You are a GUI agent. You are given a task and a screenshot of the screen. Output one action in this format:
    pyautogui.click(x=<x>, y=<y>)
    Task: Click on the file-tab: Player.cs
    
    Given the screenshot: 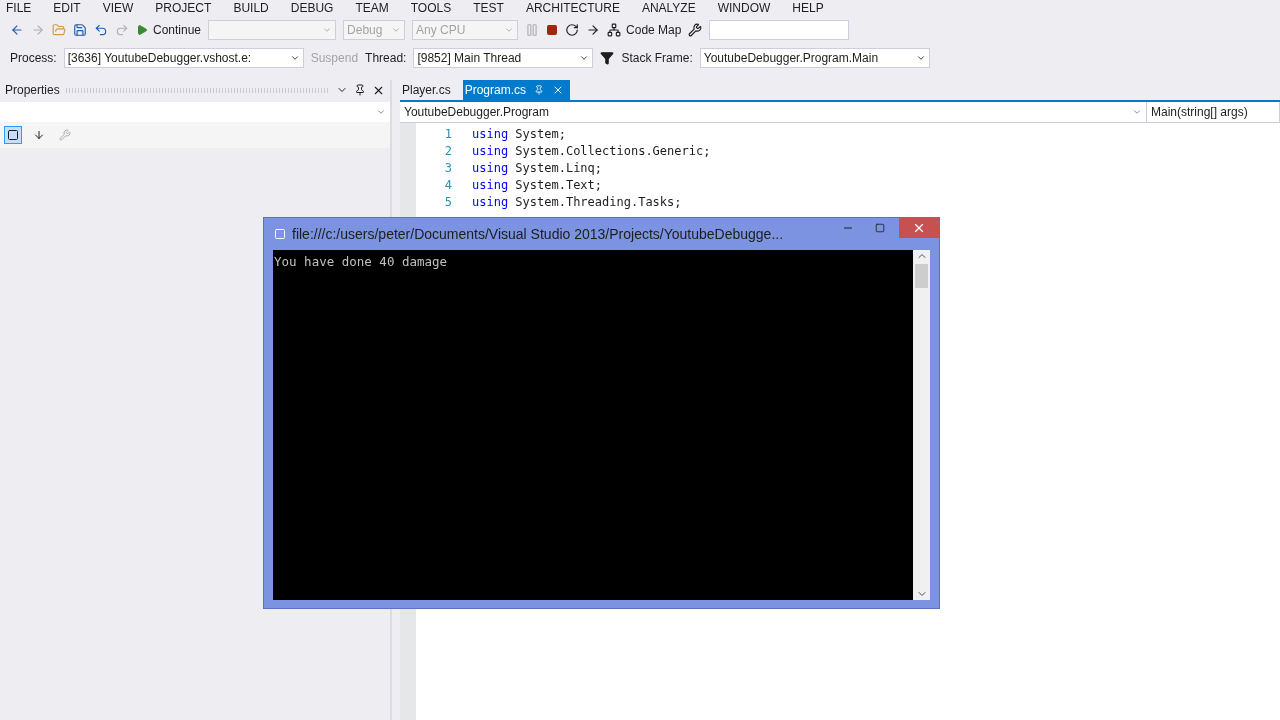 What is the action you would take?
    pyautogui.click(x=428, y=90)
    